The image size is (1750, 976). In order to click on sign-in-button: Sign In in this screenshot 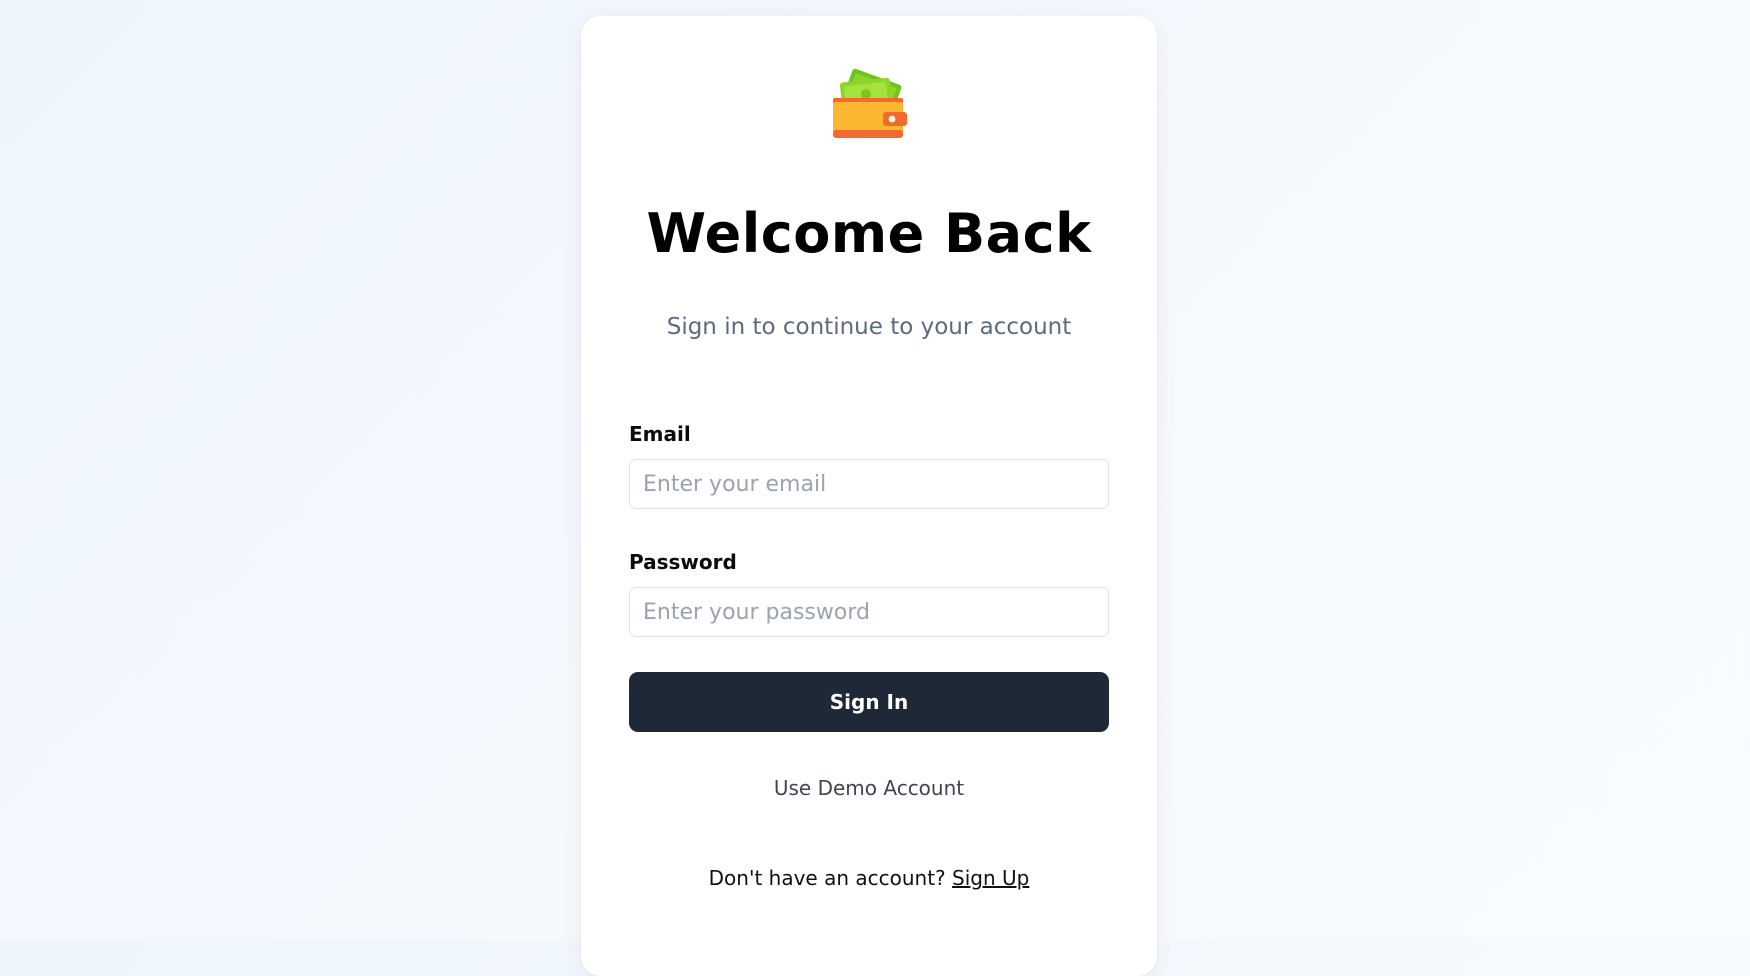, I will do `click(869, 702)`.